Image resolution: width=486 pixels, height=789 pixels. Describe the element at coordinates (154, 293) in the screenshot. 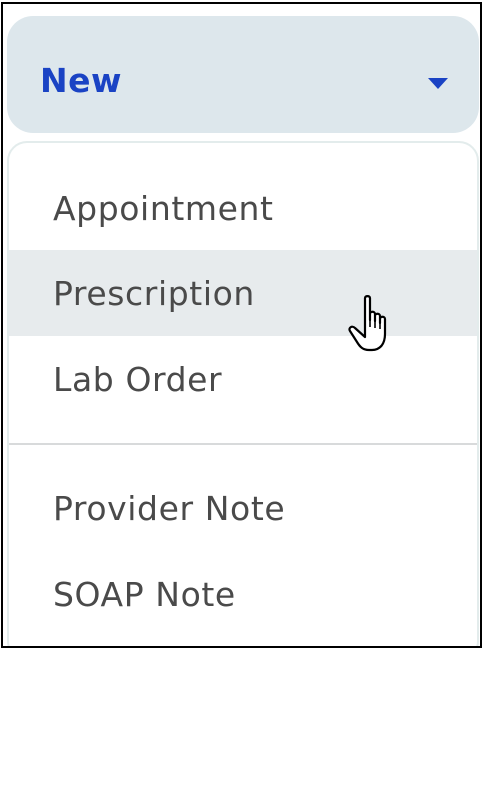

I see `menu-item-label: Prescription` at that location.